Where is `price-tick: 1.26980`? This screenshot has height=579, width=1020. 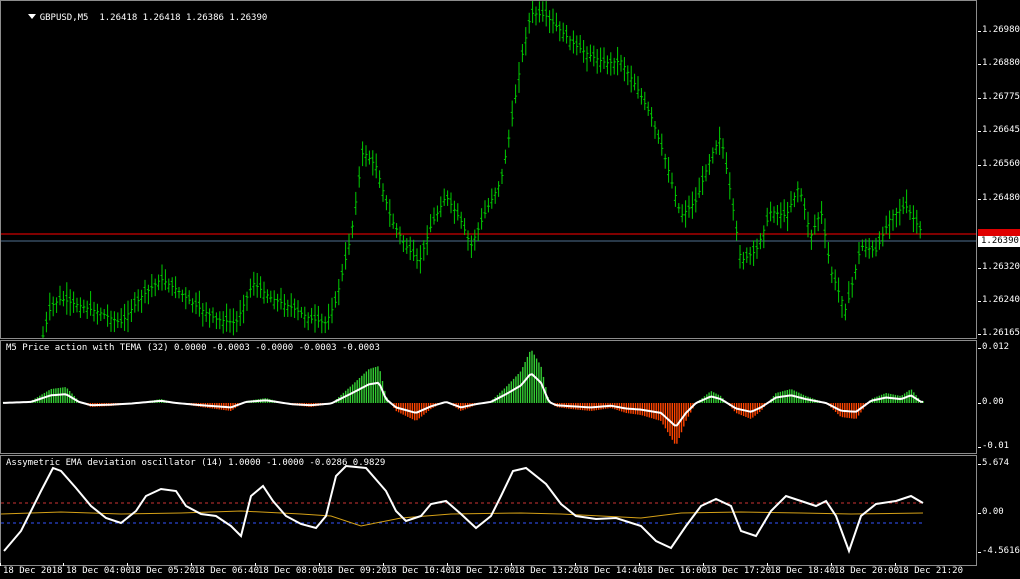 price-tick: 1.26980 is located at coordinates (999, 30).